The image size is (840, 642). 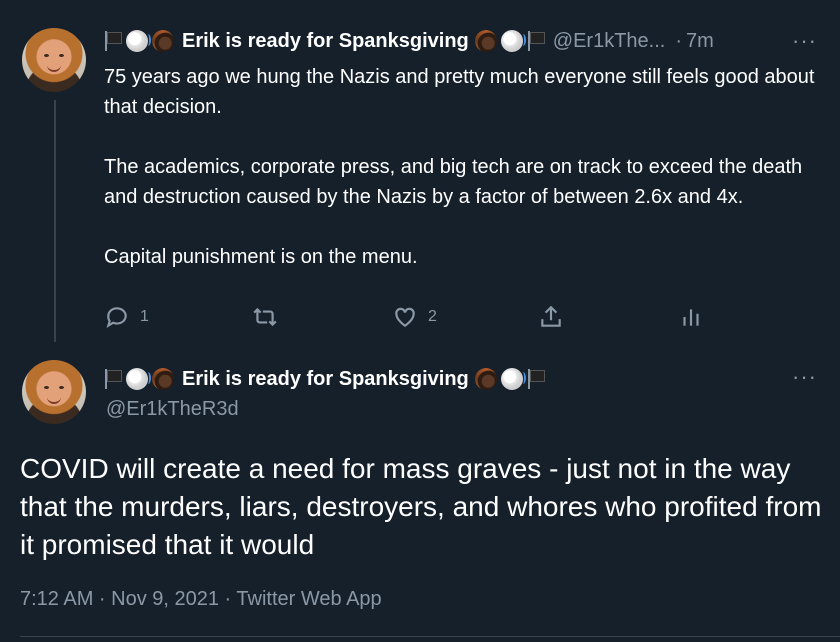 What do you see at coordinates (700, 41) in the screenshot?
I see `tweet-time: 7m` at bounding box center [700, 41].